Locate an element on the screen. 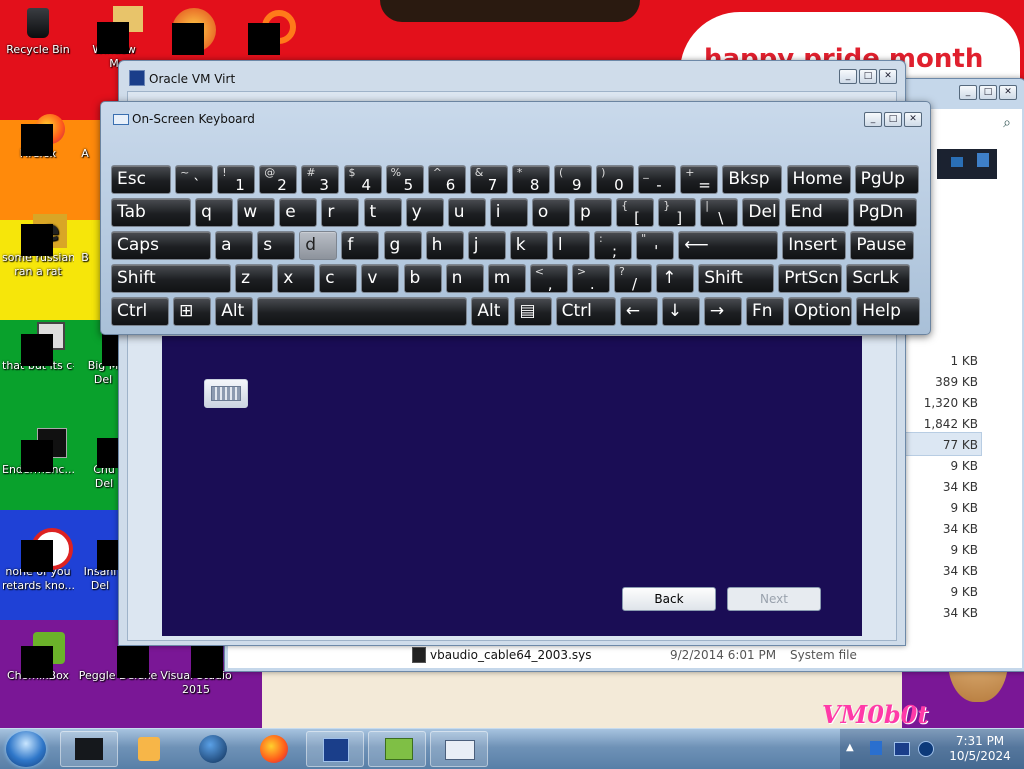 The height and width of the screenshot is (769, 1024). taskbar-button-virtualbox is located at coordinates (335, 749).